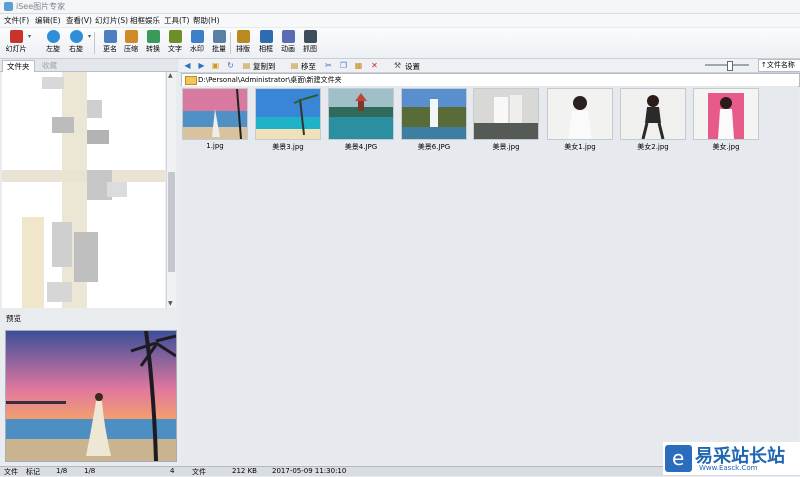 Image resolution: width=800 pixels, height=477 pixels. What do you see at coordinates (83, 190) in the screenshot?
I see `folder-tree` at bounding box center [83, 190].